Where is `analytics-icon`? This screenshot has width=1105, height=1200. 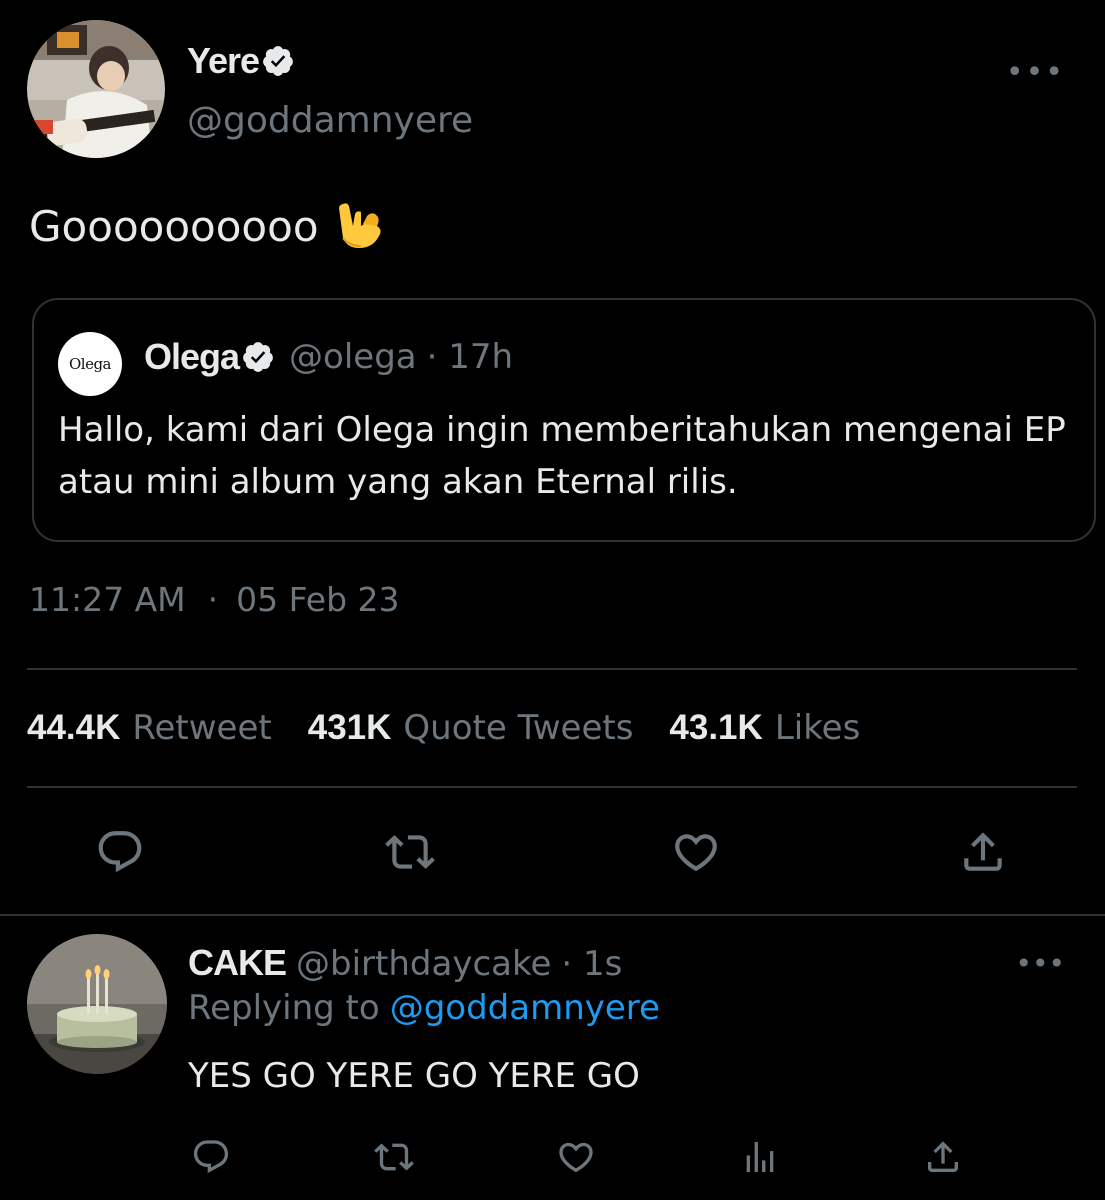
analytics-icon is located at coordinates (760, 1157).